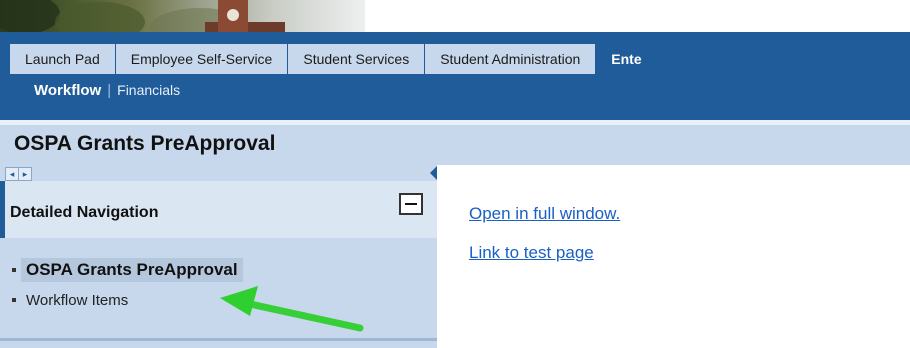 This screenshot has height=348, width=910. What do you see at coordinates (531, 253) in the screenshot?
I see `link-to-test-page: Link to test page` at bounding box center [531, 253].